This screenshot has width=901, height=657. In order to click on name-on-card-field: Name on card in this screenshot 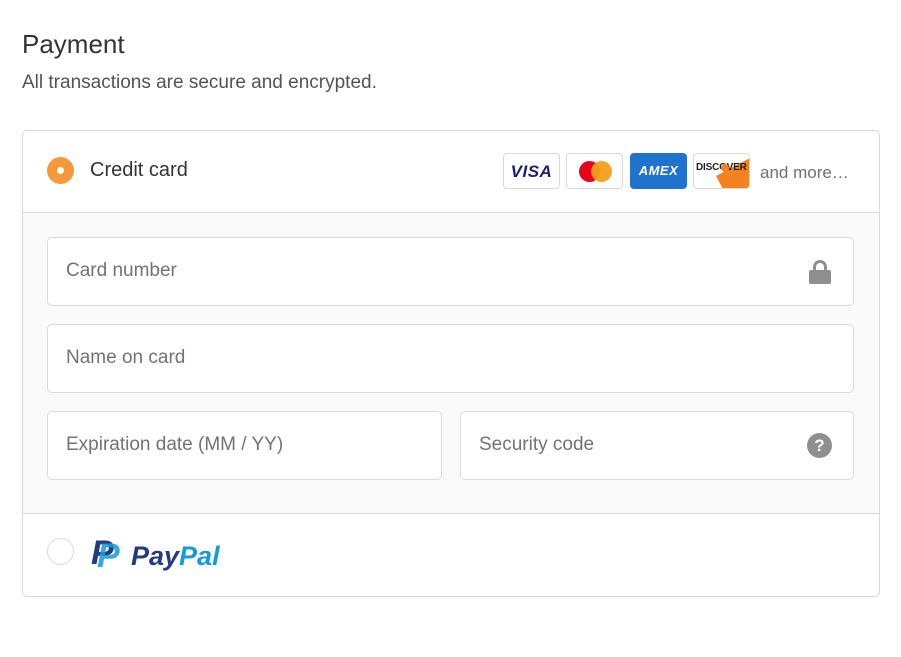, I will do `click(450, 358)`.